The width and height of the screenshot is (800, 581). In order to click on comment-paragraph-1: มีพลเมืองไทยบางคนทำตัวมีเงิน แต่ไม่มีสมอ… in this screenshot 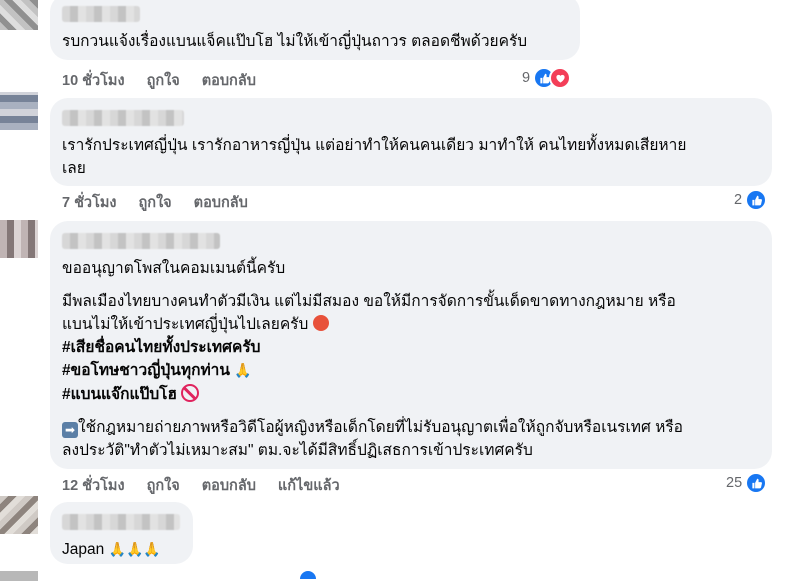, I will do `click(411, 313)`.